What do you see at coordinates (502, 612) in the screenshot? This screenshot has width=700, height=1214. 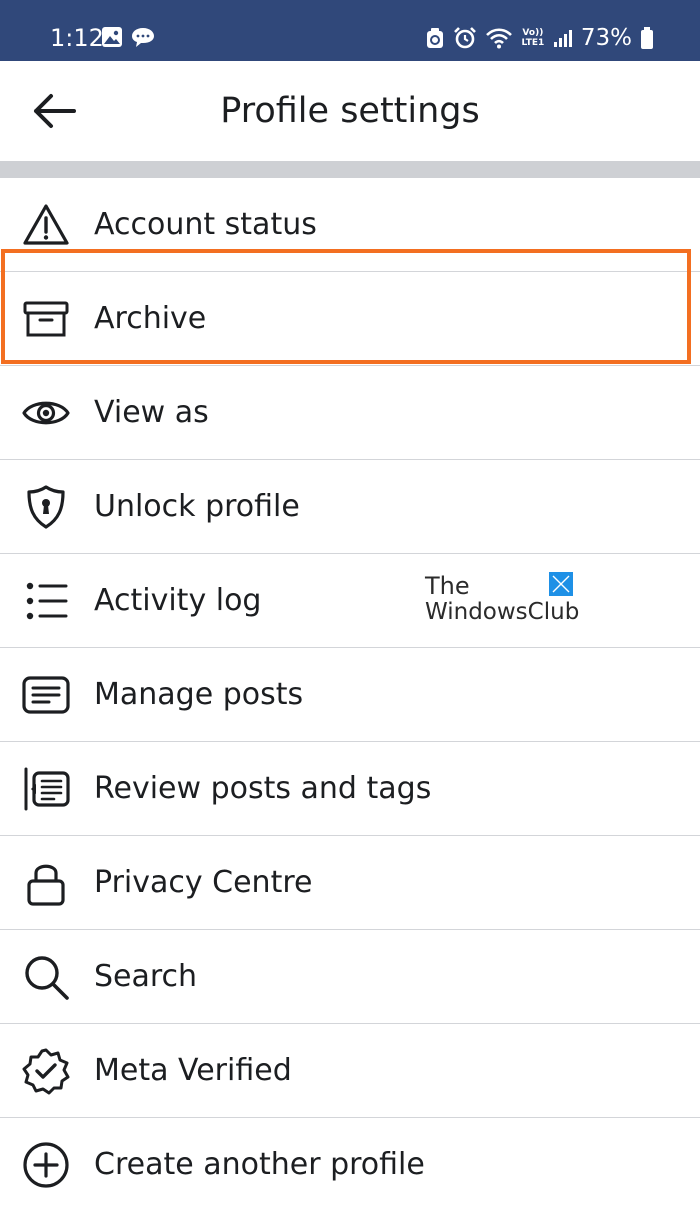 I see `watermark-line2: WindowsClub` at bounding box center [502, 612].